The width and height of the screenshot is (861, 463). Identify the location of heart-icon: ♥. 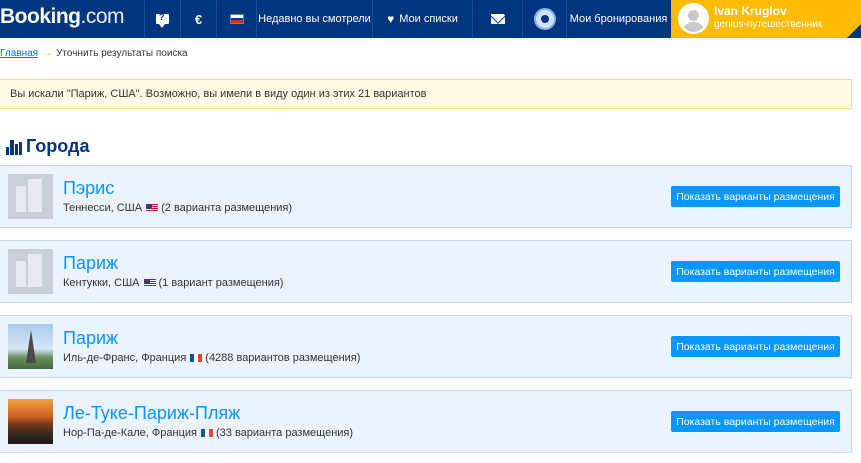
(391, 19).